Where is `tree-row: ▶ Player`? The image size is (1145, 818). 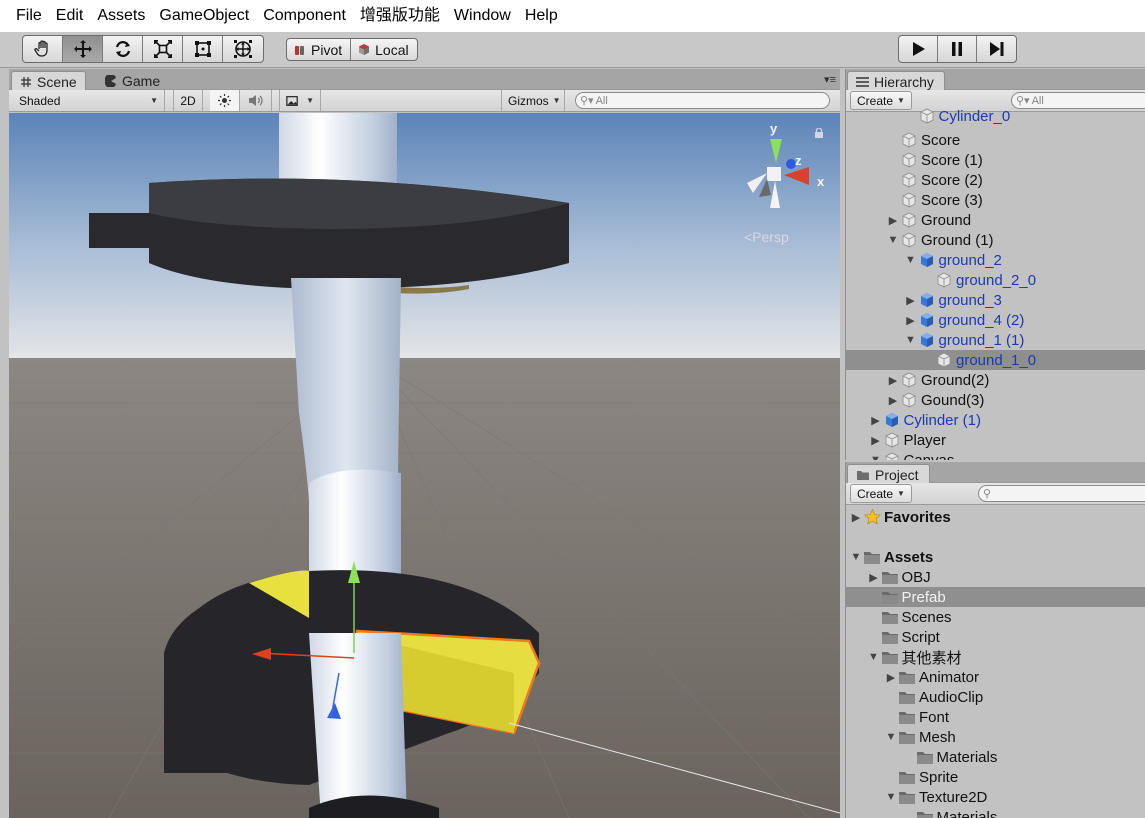 tree-row: ▶ Player is located at coordinates (995, 440).